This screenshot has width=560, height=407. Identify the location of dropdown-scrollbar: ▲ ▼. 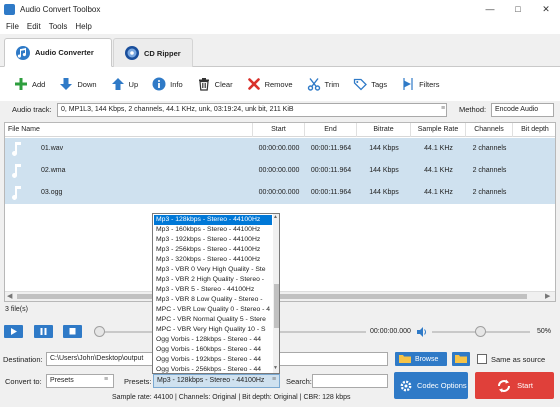
(276, 293).